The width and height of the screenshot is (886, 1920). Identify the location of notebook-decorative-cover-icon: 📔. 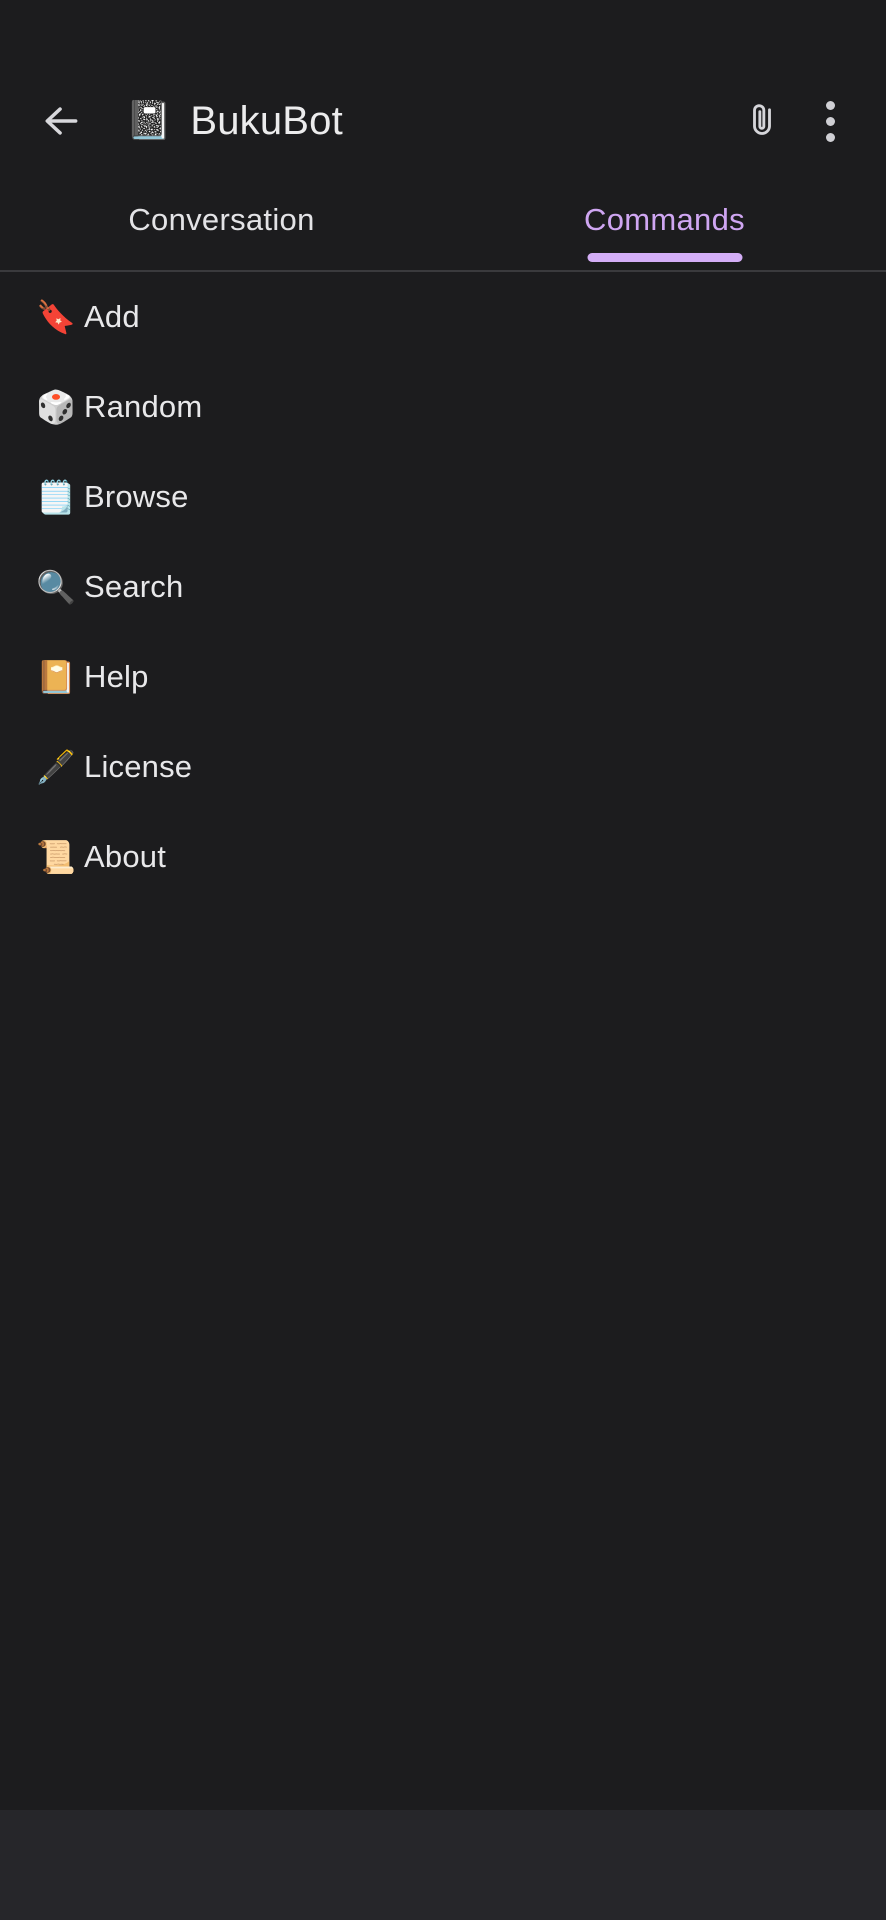
(56, 677).